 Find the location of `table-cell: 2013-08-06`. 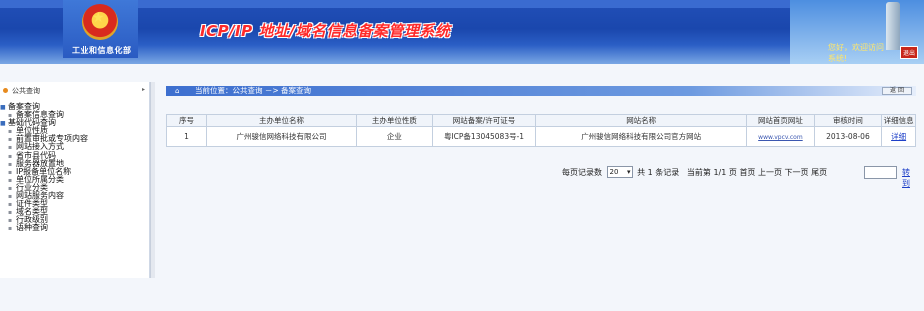

table-cell: 2013-08-06 is located at coordinates (848, 136).